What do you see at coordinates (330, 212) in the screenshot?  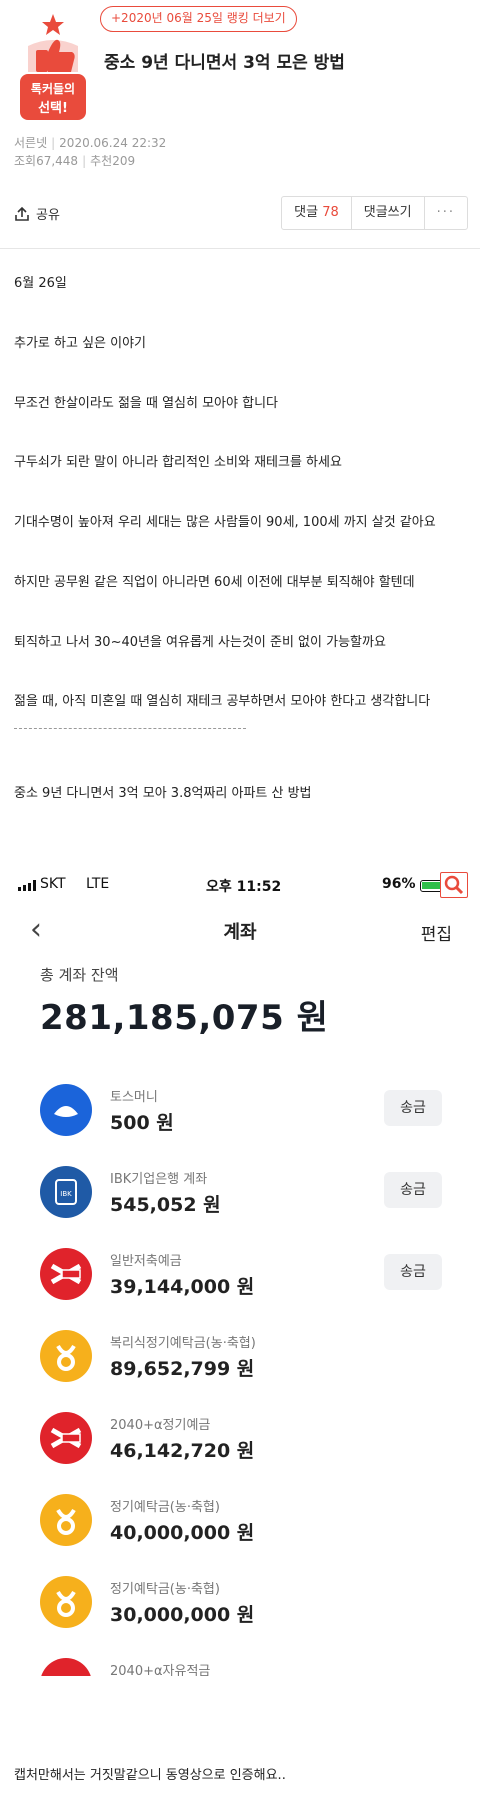 I see `comment-count: 78` at bounding box center [330, 212].